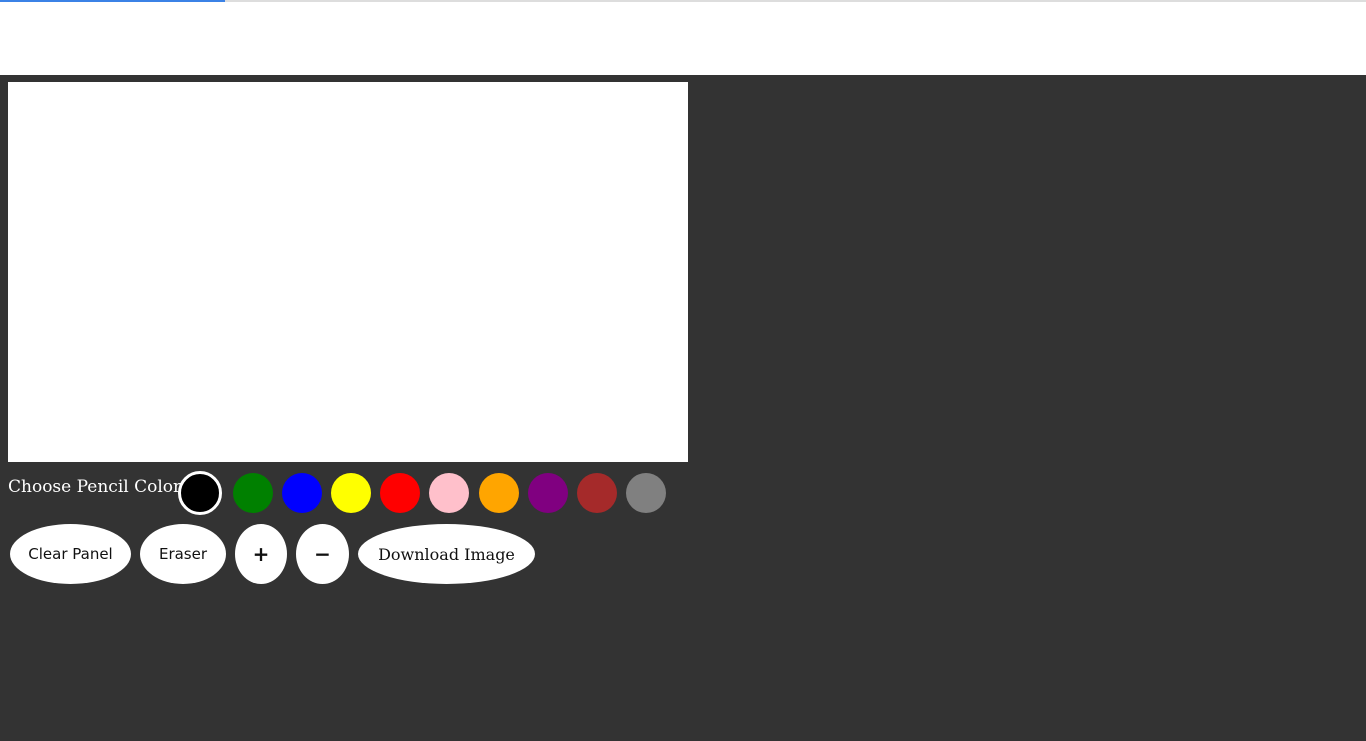  Describe the element at coordinates (70, 554) in the screenshot. I see `clear-panel-button: Clear Panel` at that location.